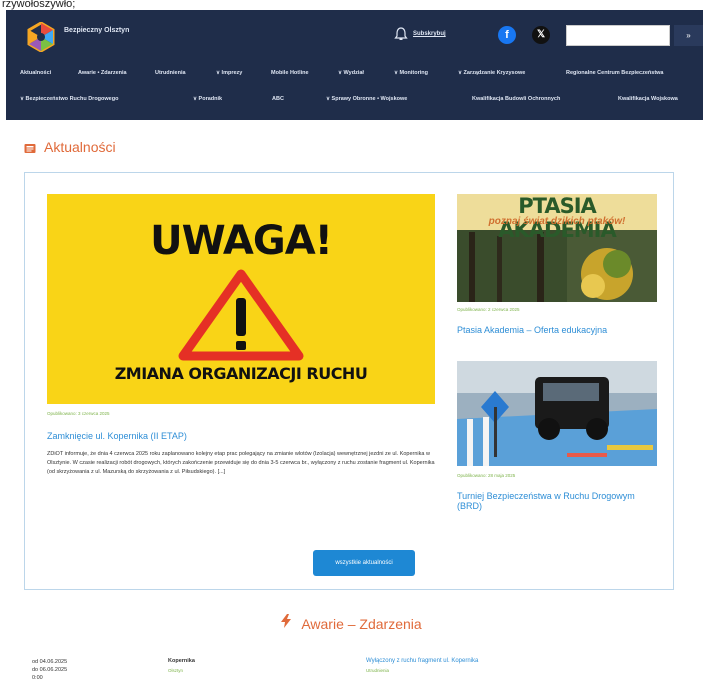  I want to click on news-section-header: Aktualności, so click(70, 147).